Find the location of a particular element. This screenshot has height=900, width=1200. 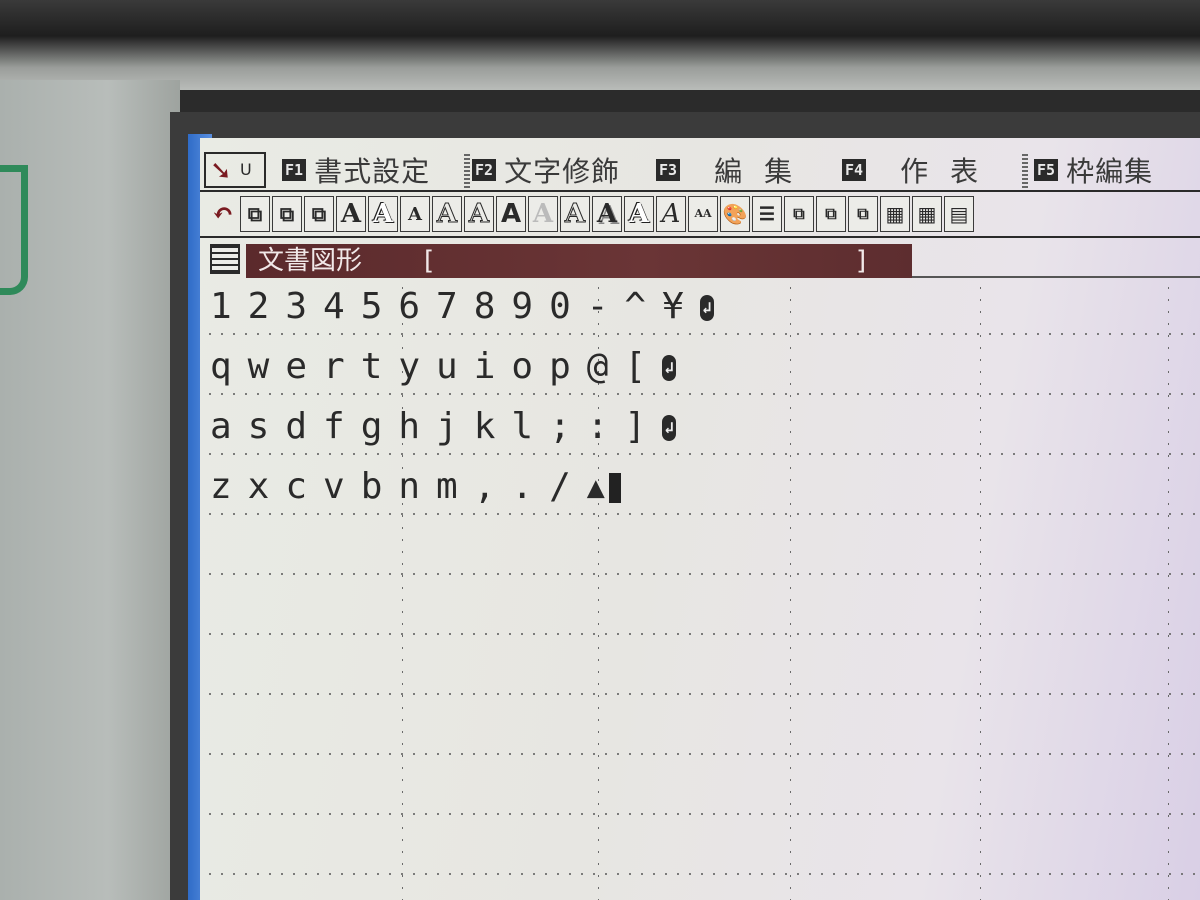

menu-bar: ➘ U F1 書式設定 F2 文字修飾 F3 編集 F4 作表 F5 枠編集 is located at coordinates (700, 169).